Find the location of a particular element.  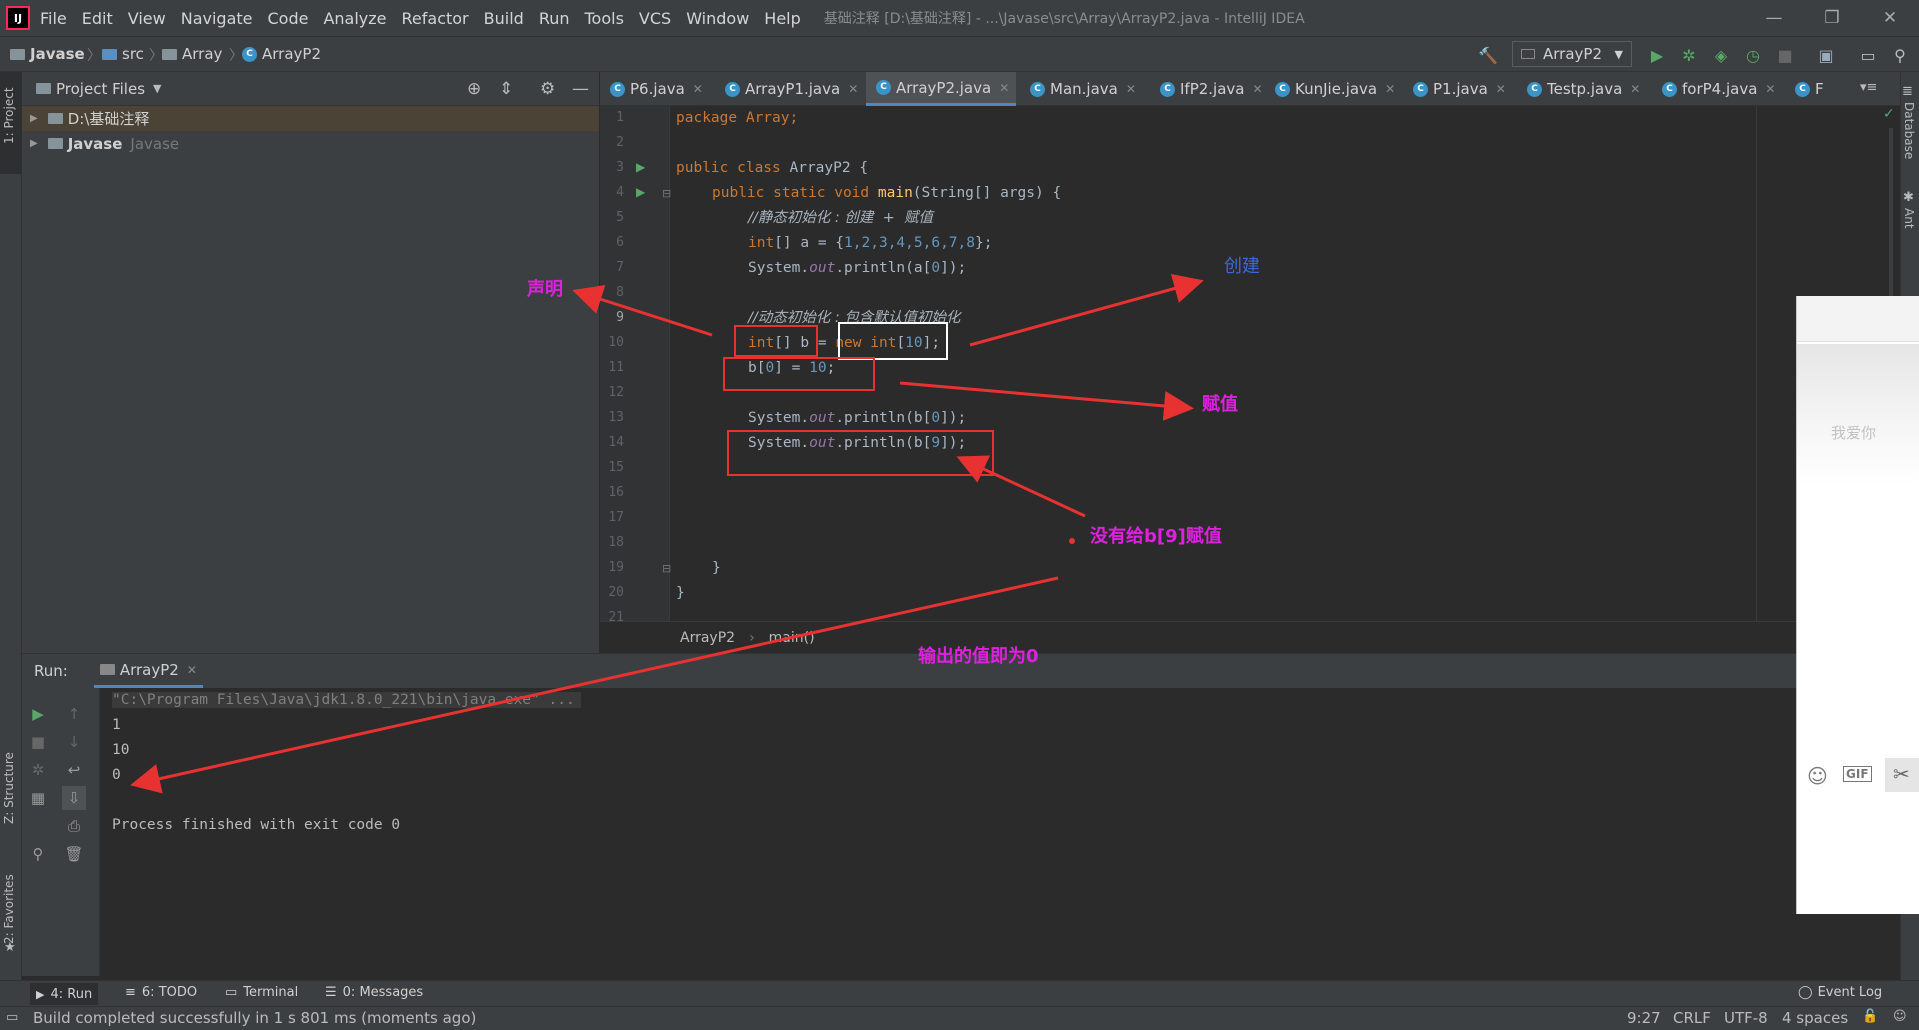

tab-arrayp1: C ArrayP1.java ✕ is located at coordinates (786, 89).